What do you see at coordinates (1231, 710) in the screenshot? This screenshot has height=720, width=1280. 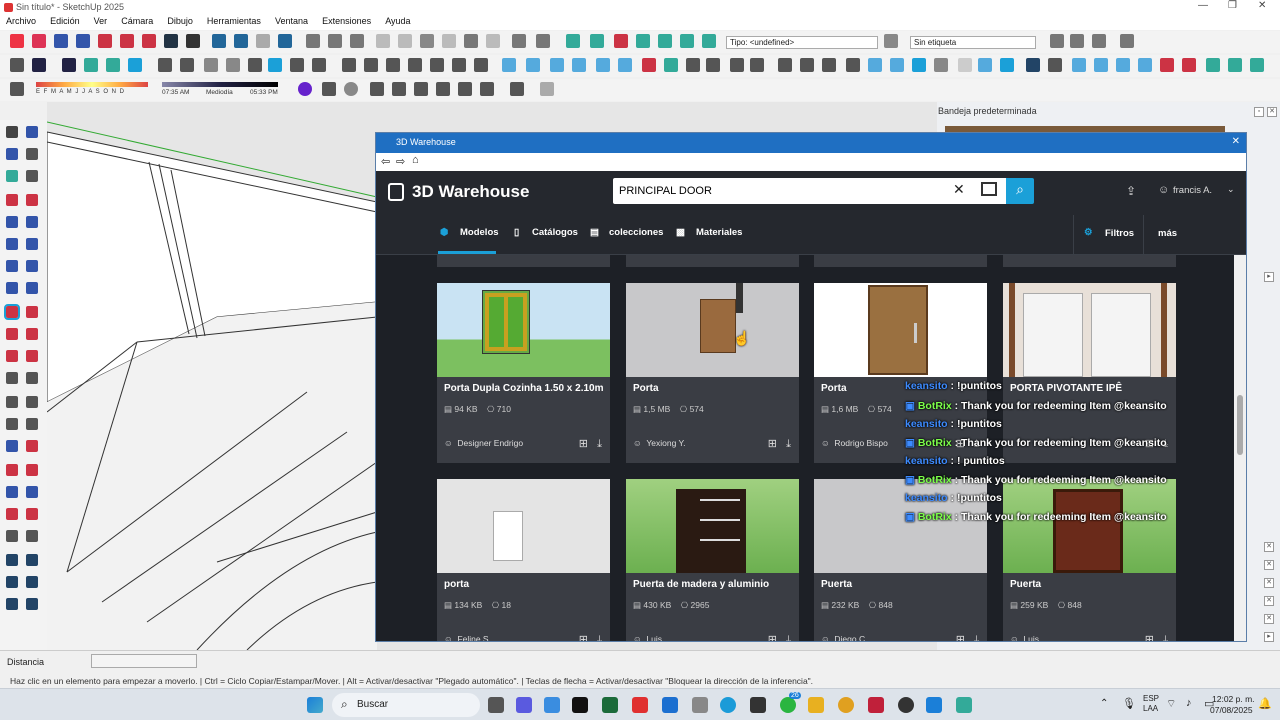 I see `clock-date: 07/08/2025` at bounding box center [1231, 710].